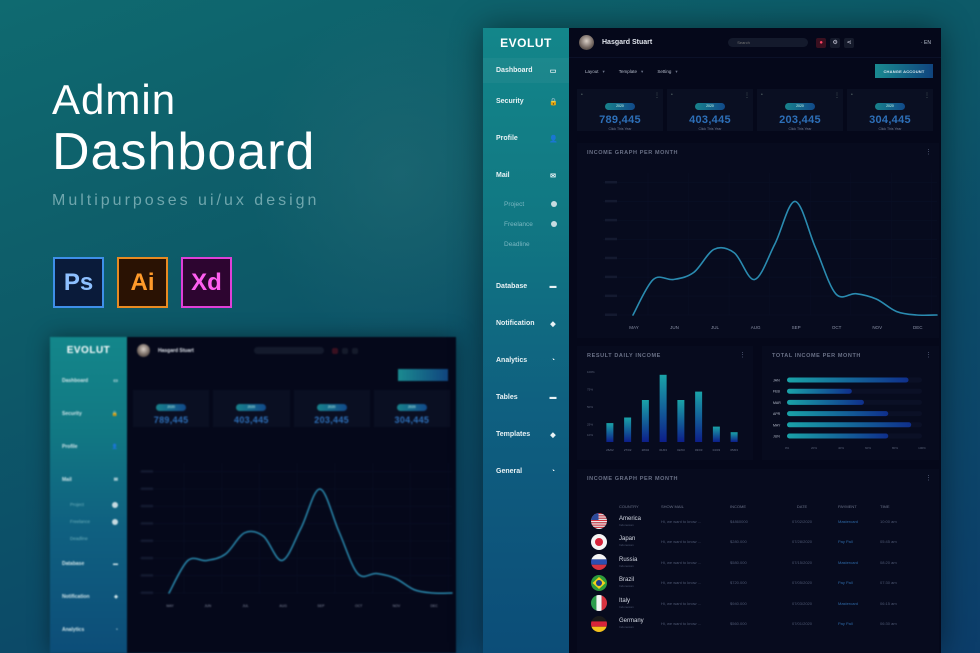 The height and width of the screenshot is (653, 980). Describe the element at coordinates (627, 580) in the screenshot. I see `country-name: Brazil` at that location.